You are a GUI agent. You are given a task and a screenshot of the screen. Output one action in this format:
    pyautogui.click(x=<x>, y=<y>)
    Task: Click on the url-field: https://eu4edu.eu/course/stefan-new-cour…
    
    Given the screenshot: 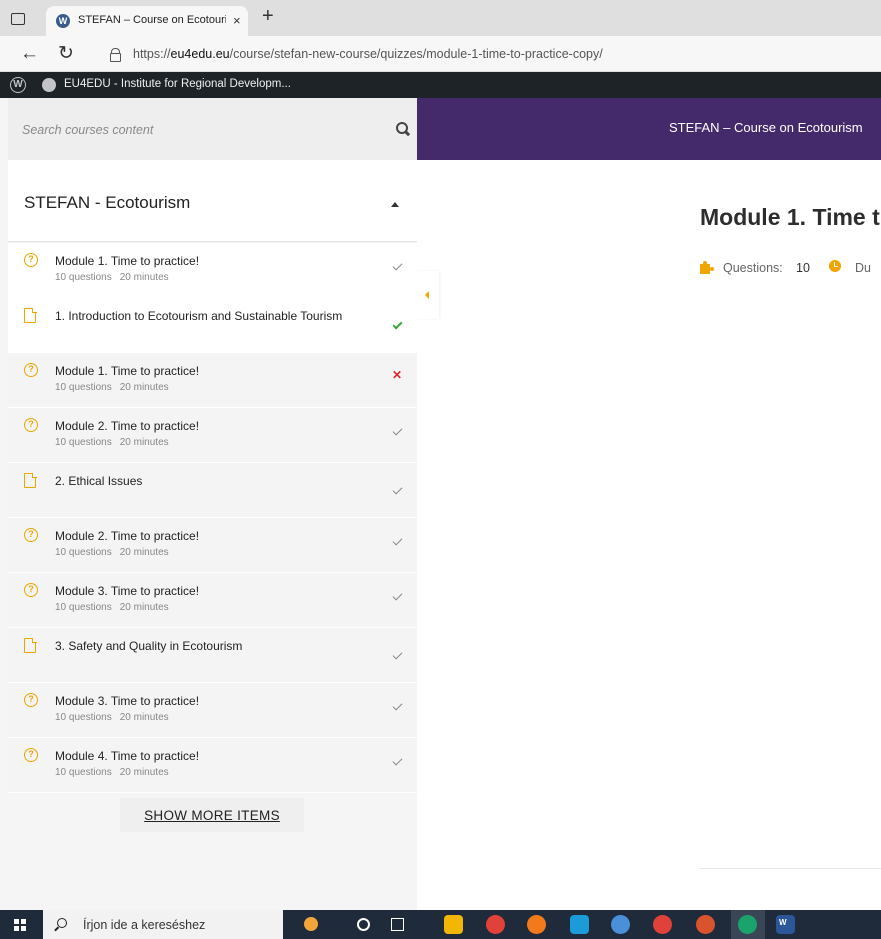 What is the action you would take?
    pyautogui.click(x=368, y=54)
    